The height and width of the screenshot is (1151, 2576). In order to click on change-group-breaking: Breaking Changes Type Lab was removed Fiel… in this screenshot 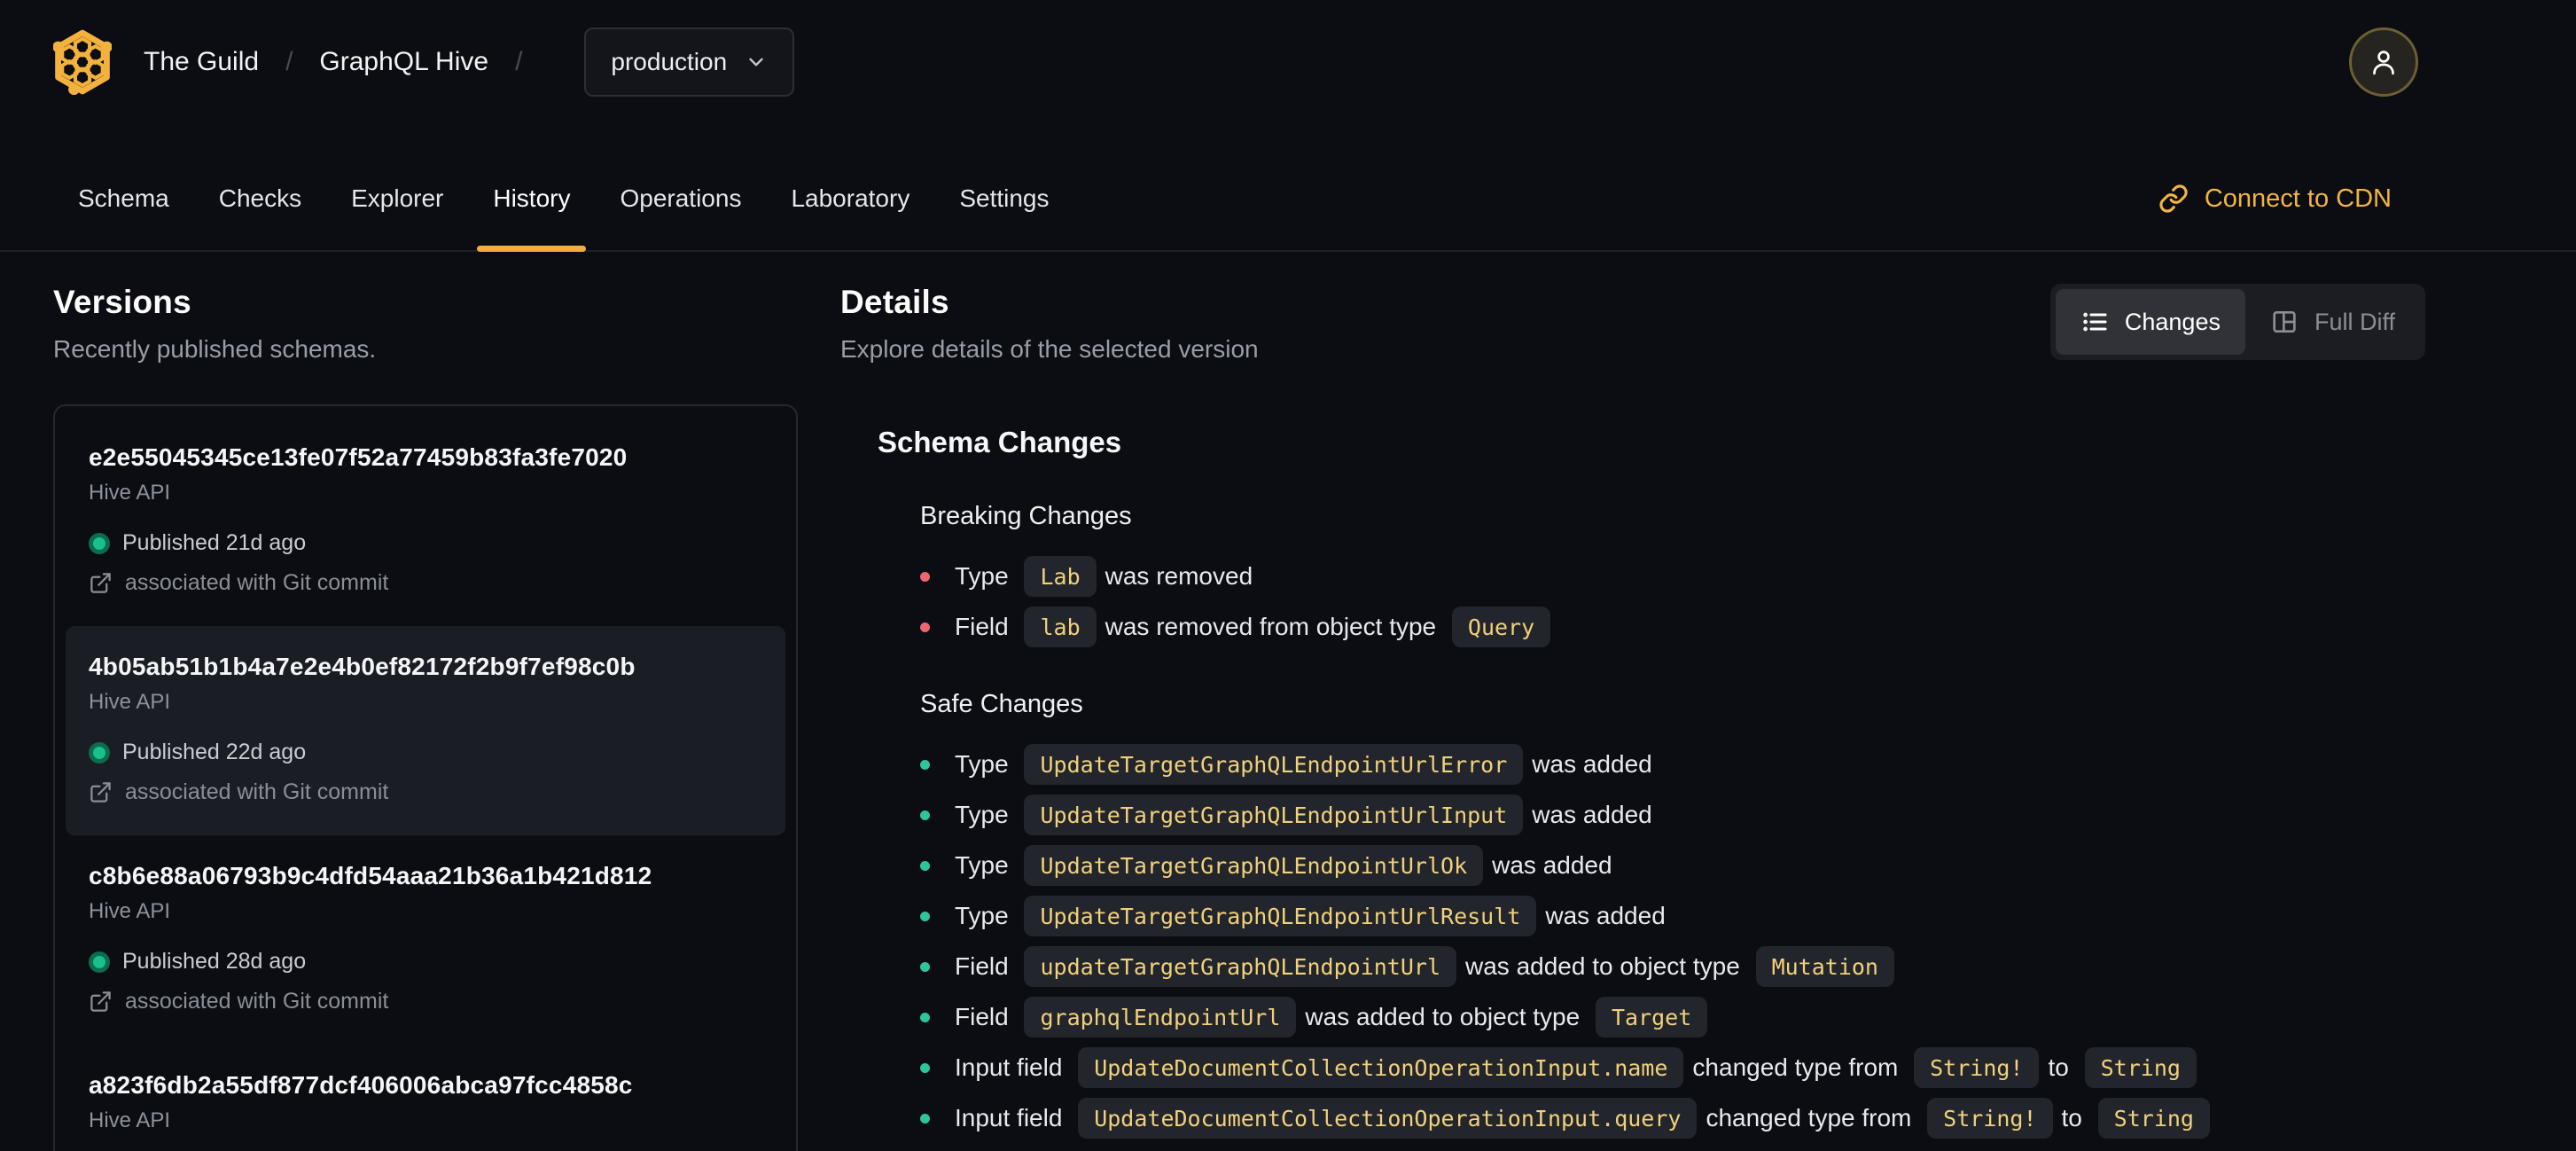, I will do `click(1651, 574)`.